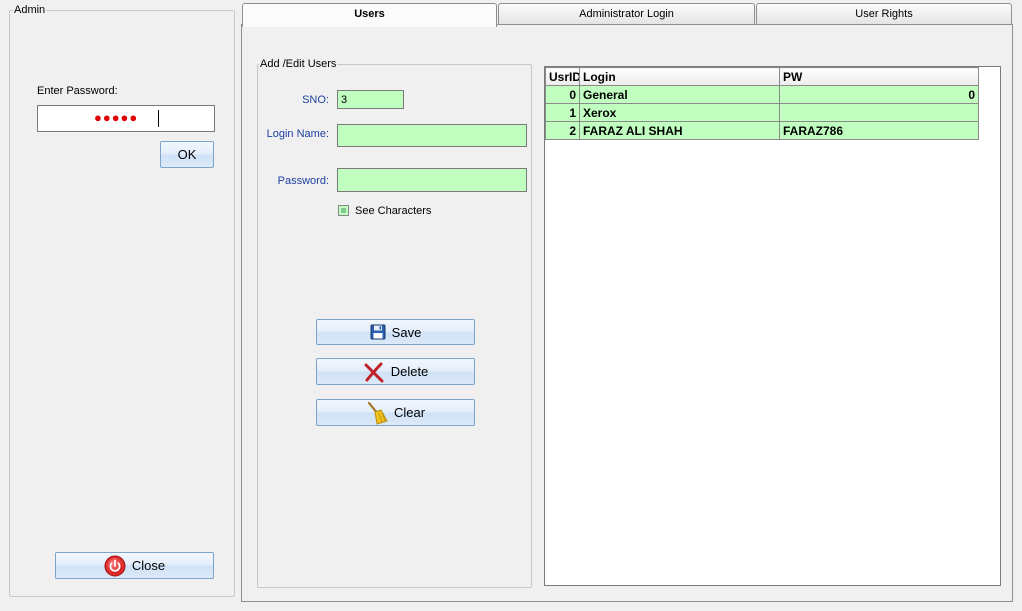  I want to click on tab-administrator-login-label: Administrator Login, so click(626, 14).